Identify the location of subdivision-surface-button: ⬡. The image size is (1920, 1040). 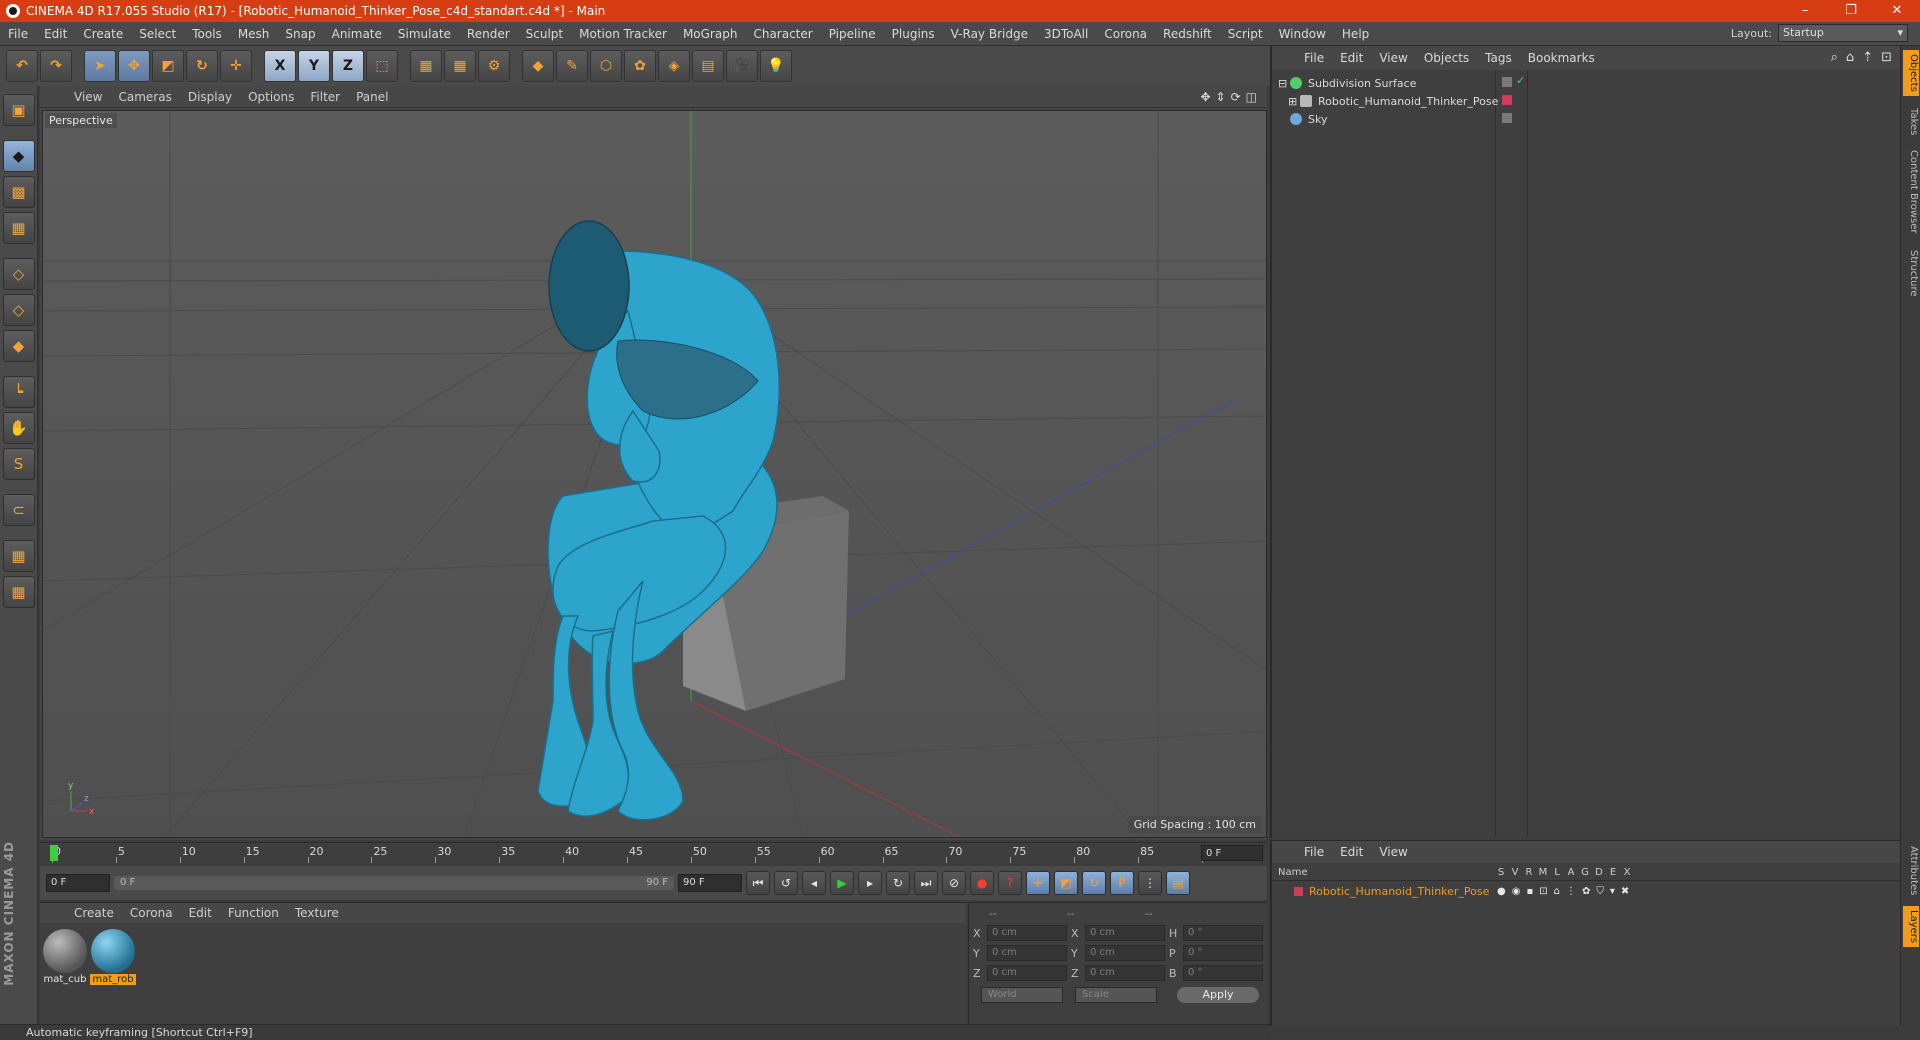
(606, 66).